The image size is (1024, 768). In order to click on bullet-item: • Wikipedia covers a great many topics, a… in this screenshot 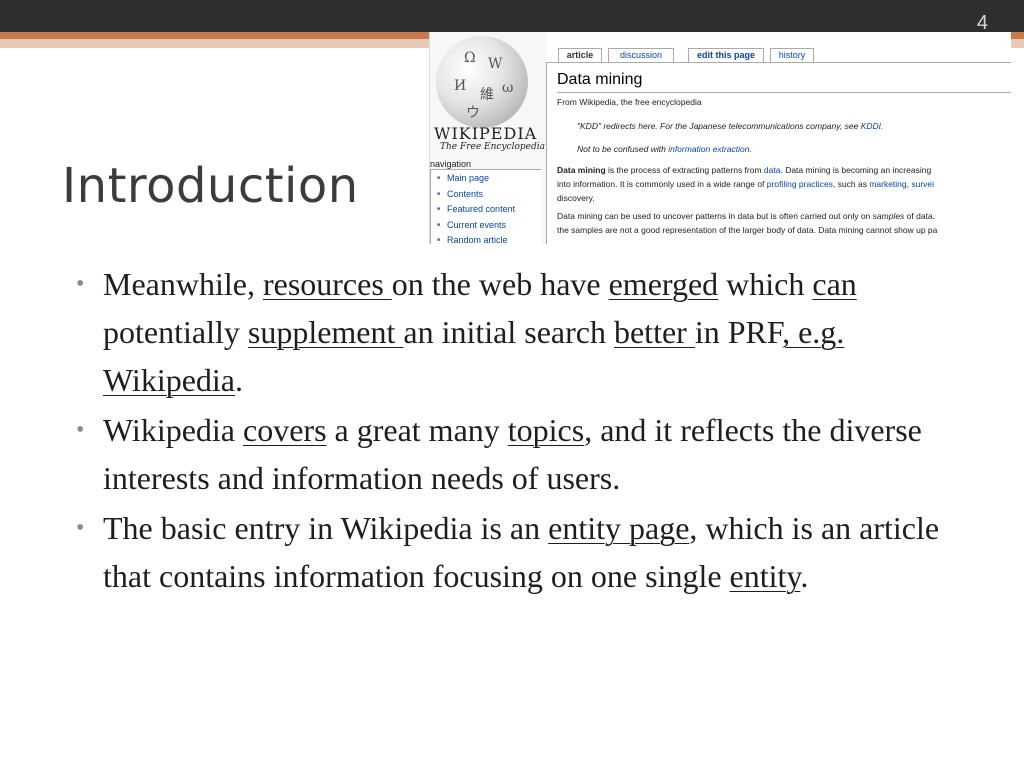, I will do `click(516, 454)`.